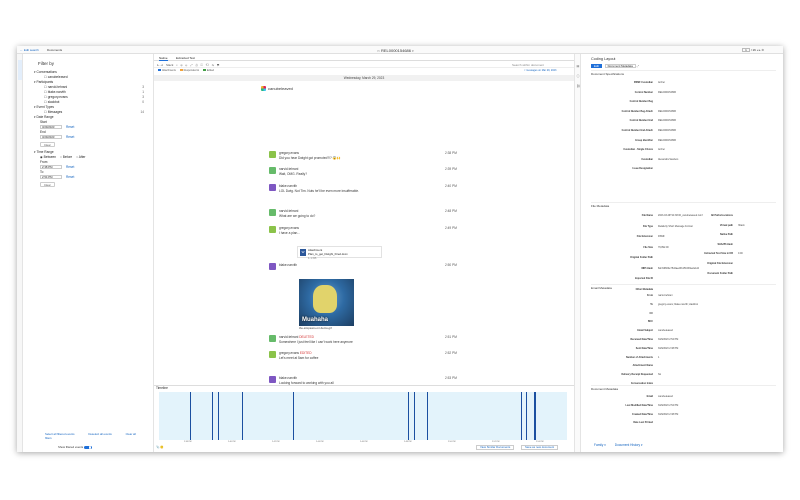 This screenshot has width=800, height=500. I want to click on field-value: Alexandra Sanders, so click(718, 159).